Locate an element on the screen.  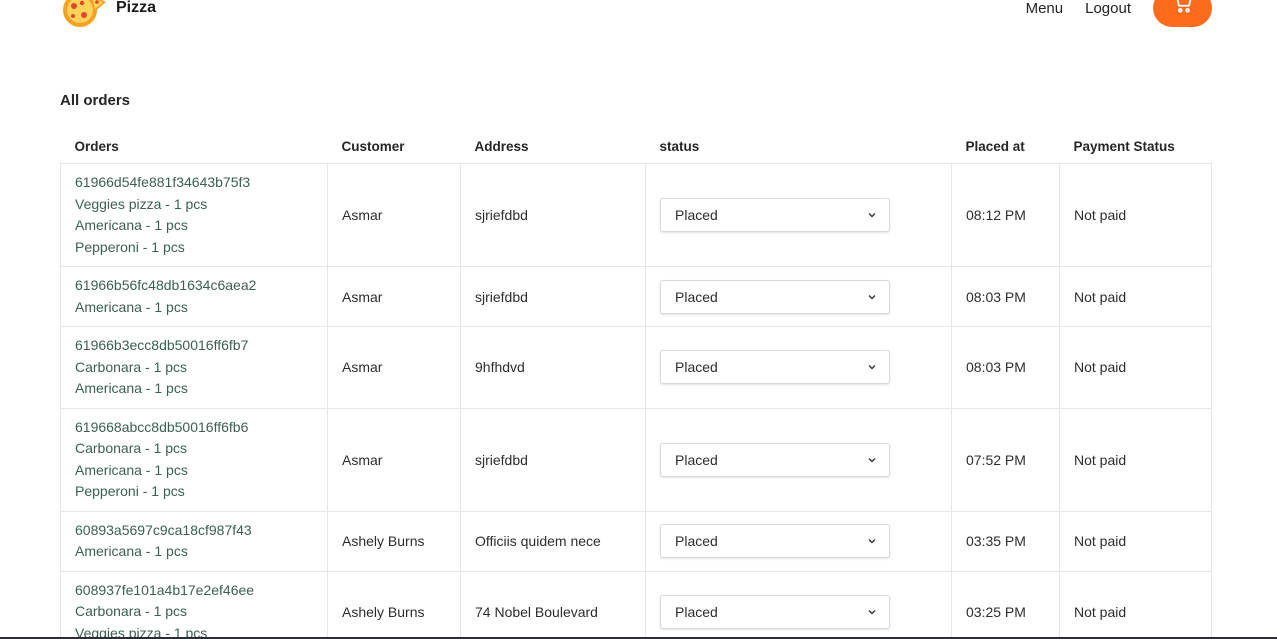
address-cell: Officiis quidem nece is located at coordinates (553, 541).